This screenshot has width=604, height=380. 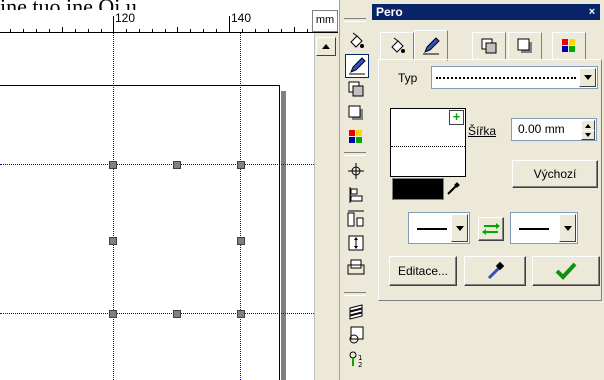 What do you see at coordinates (360, 364) in the screenshot?
I see `svg-text: 2` at bounding box center [360, 364].